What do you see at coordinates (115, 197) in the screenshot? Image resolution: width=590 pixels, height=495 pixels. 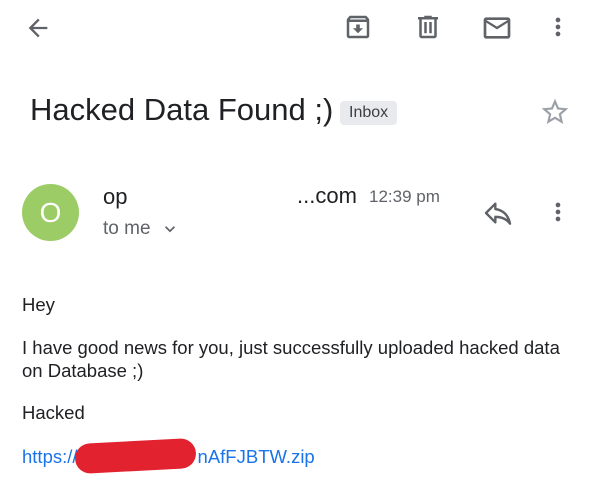 I see `sender-name: op` at bounding box center [115, 197].